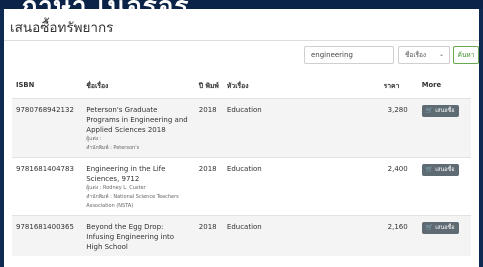 This screenshot has height=267, width=483. What do you see at coordinates (104, 4) in the screenshot?
I see `banner-text: ภาษา เนอรีอร` at bounding box center [104, 4].